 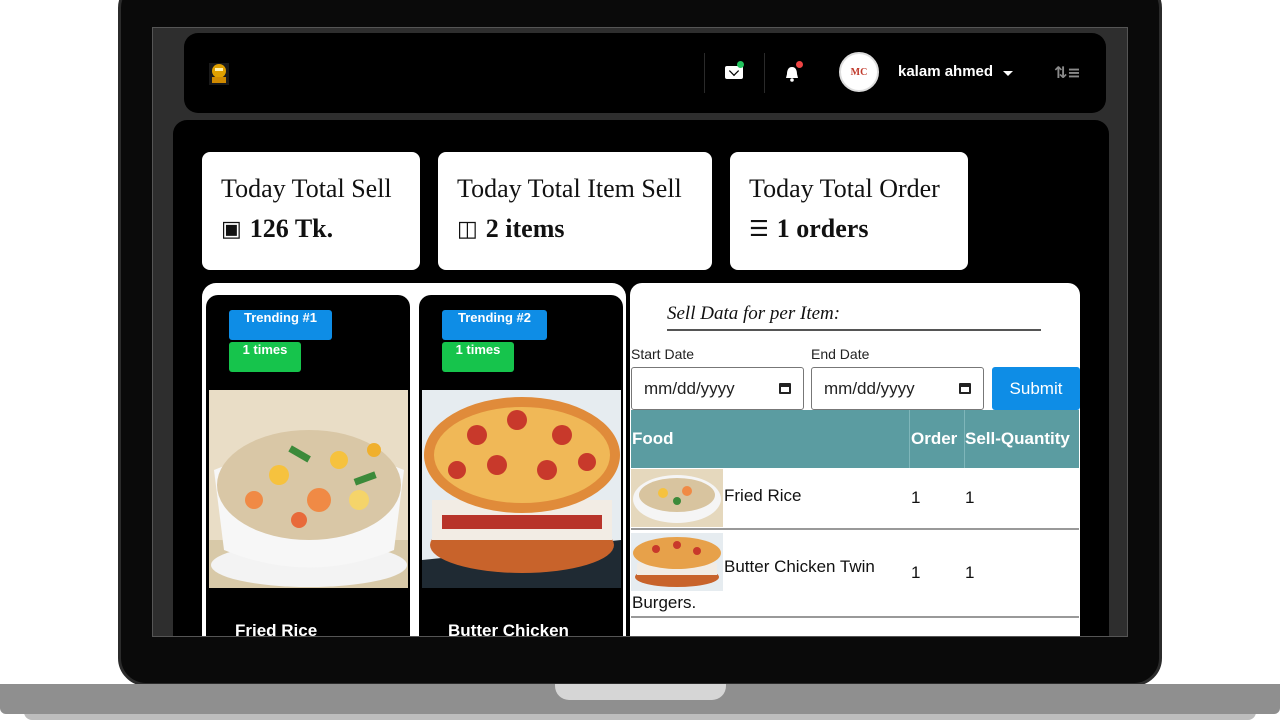 What do you see at coordinates (308, 489) in the screenshot?
I see `fried-rice-image` at bounding box center [308, 489].